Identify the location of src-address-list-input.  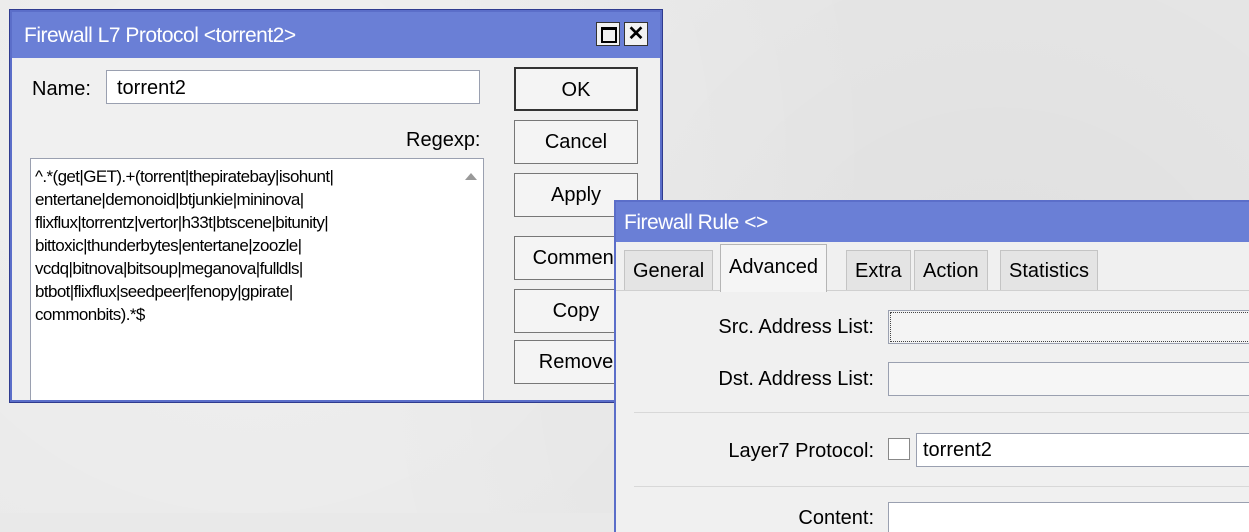
(1068, 327).